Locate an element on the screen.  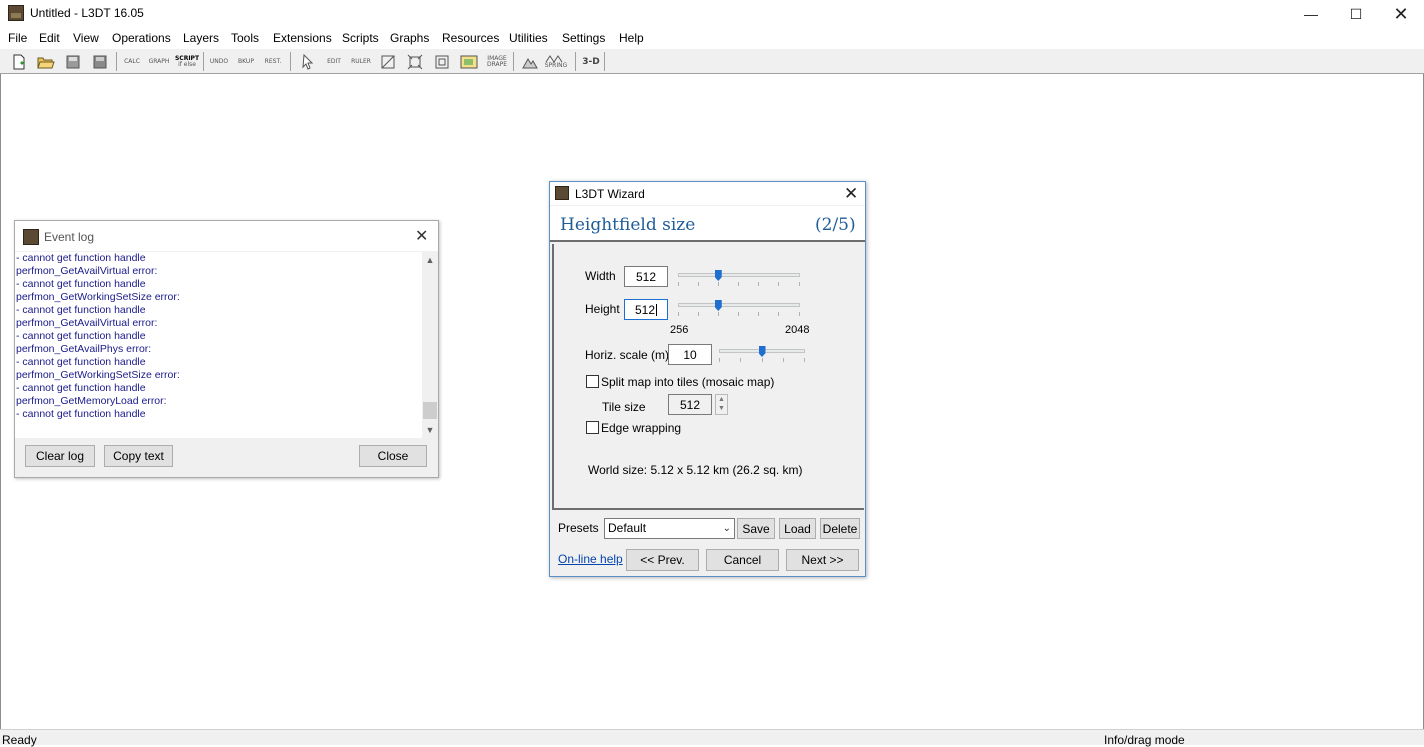
wizard-title-bar: L3DT Wizard ✕ is located at coordinates (707, 193).